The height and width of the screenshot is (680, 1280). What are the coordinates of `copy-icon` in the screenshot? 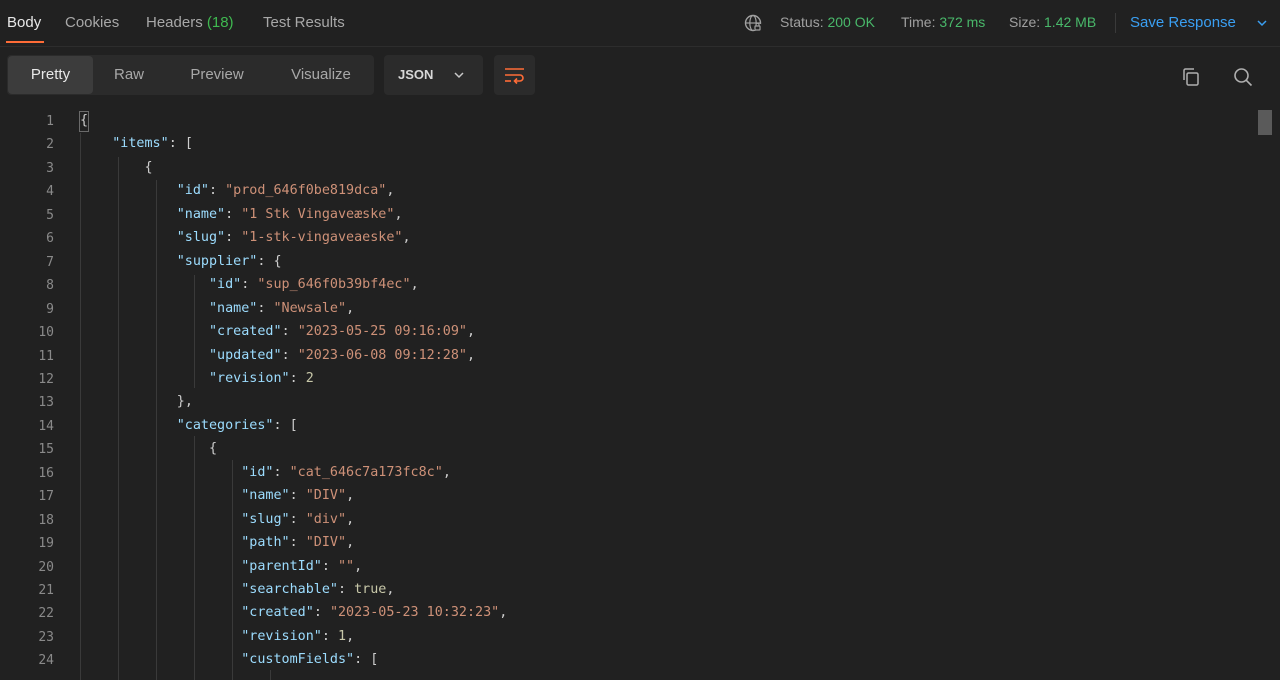 It's located at (1191, 77).